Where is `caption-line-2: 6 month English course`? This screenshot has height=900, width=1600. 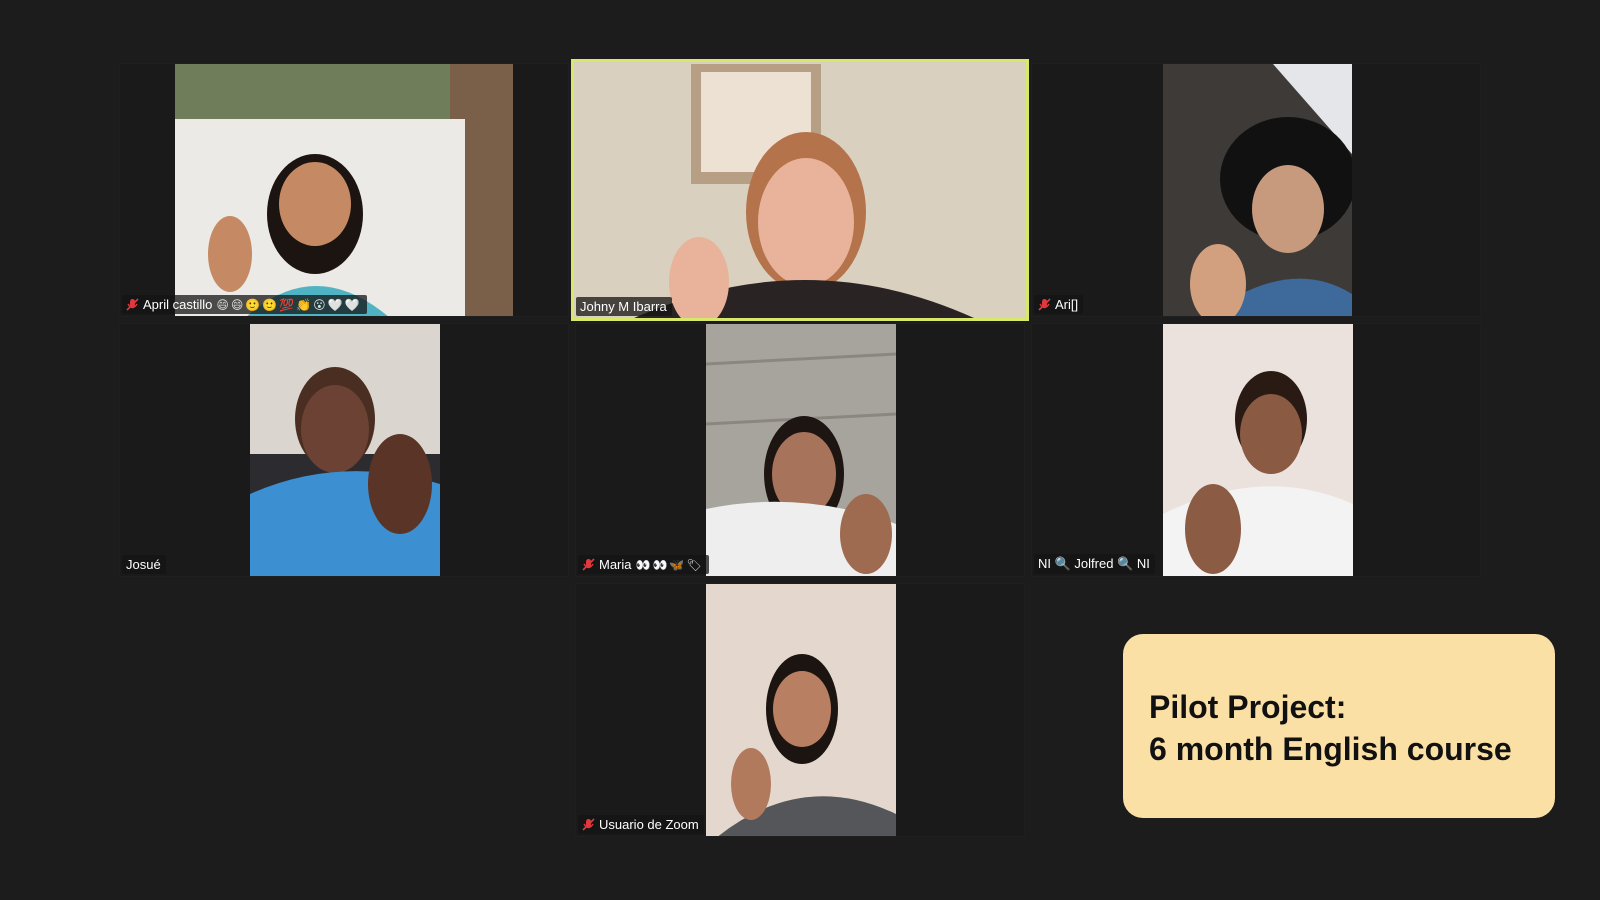 caption-line-2: 6 month English course is located at coordinates (1330, 749).